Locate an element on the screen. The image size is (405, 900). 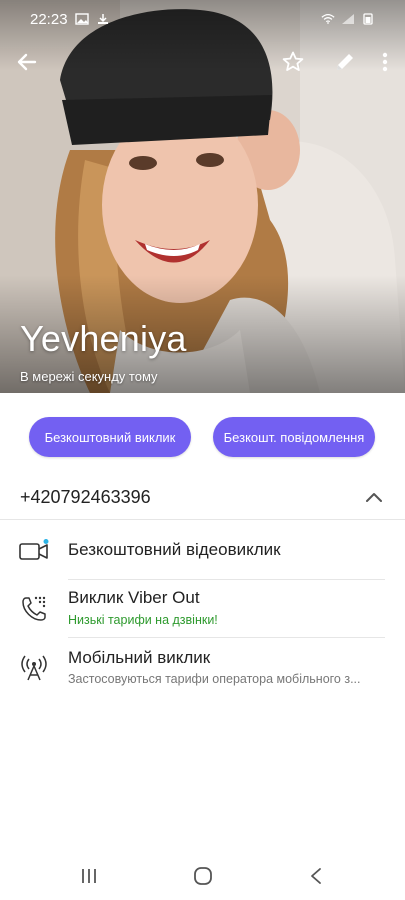
battery-icon is located at coordinates (368, 19).